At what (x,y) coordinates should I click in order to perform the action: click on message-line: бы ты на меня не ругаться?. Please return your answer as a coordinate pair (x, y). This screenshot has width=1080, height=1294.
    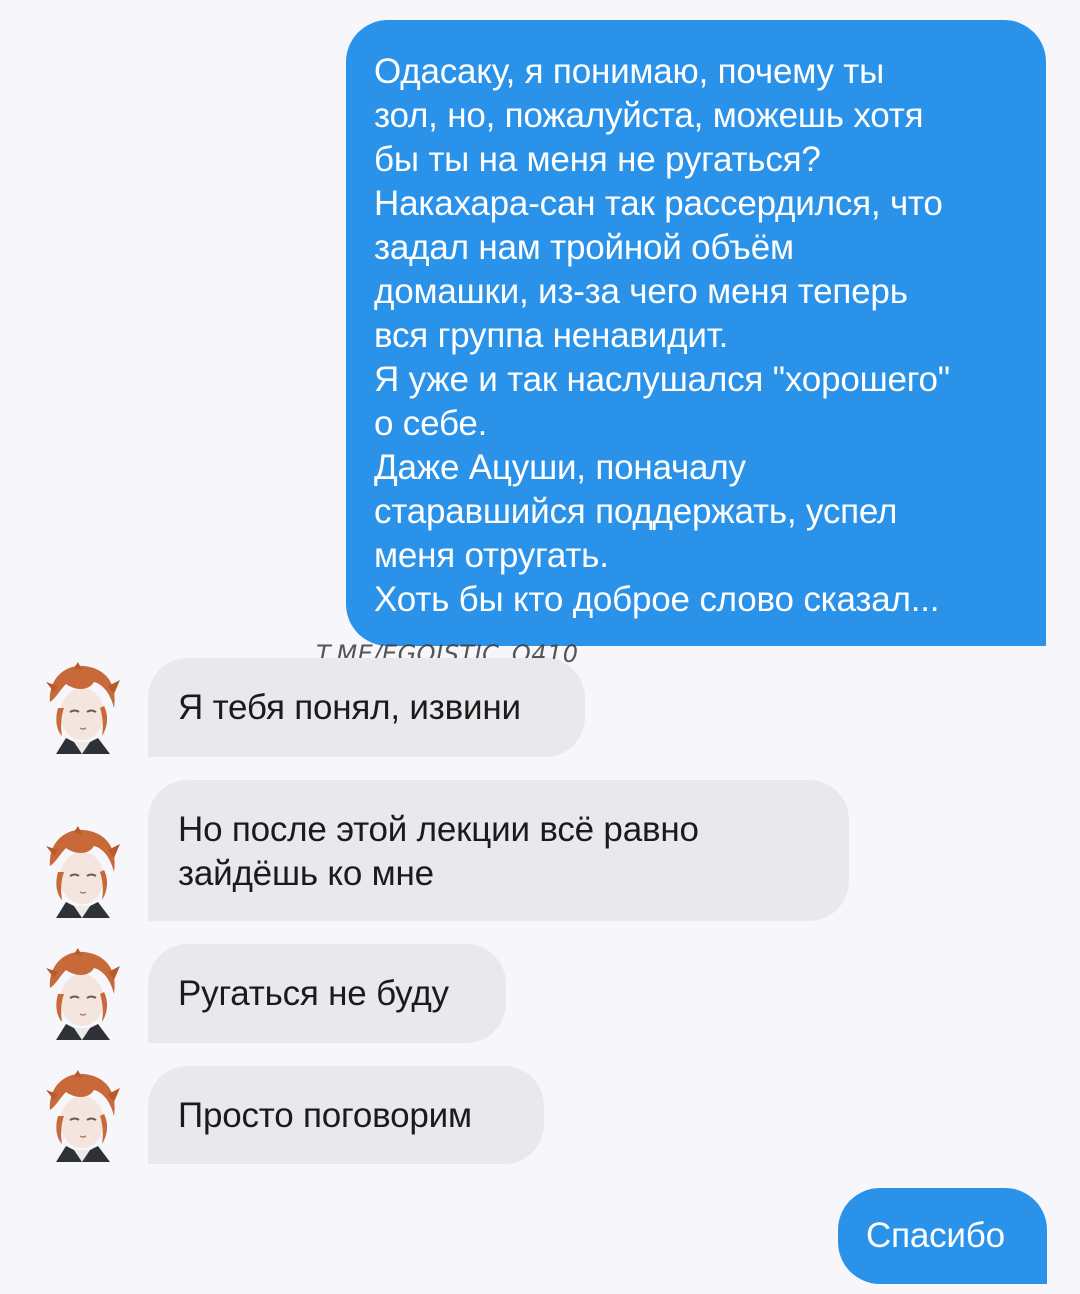
    Looking at the image, I should click on (597, 159).